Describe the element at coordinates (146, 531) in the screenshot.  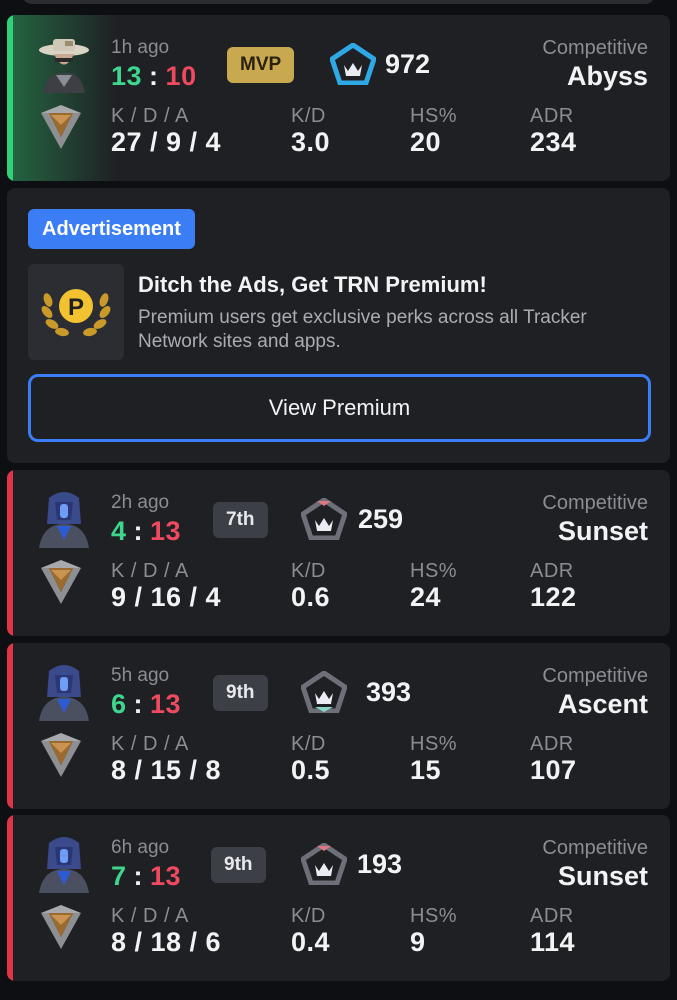
I see `round-score: 4:13` at that location.